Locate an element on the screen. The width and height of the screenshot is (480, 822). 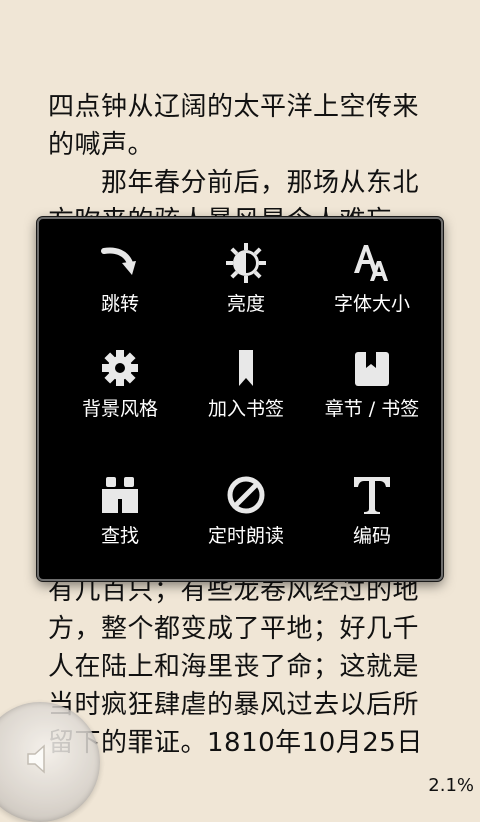
menu-item-jump: 跳转 is located at coordinates (120, 281).